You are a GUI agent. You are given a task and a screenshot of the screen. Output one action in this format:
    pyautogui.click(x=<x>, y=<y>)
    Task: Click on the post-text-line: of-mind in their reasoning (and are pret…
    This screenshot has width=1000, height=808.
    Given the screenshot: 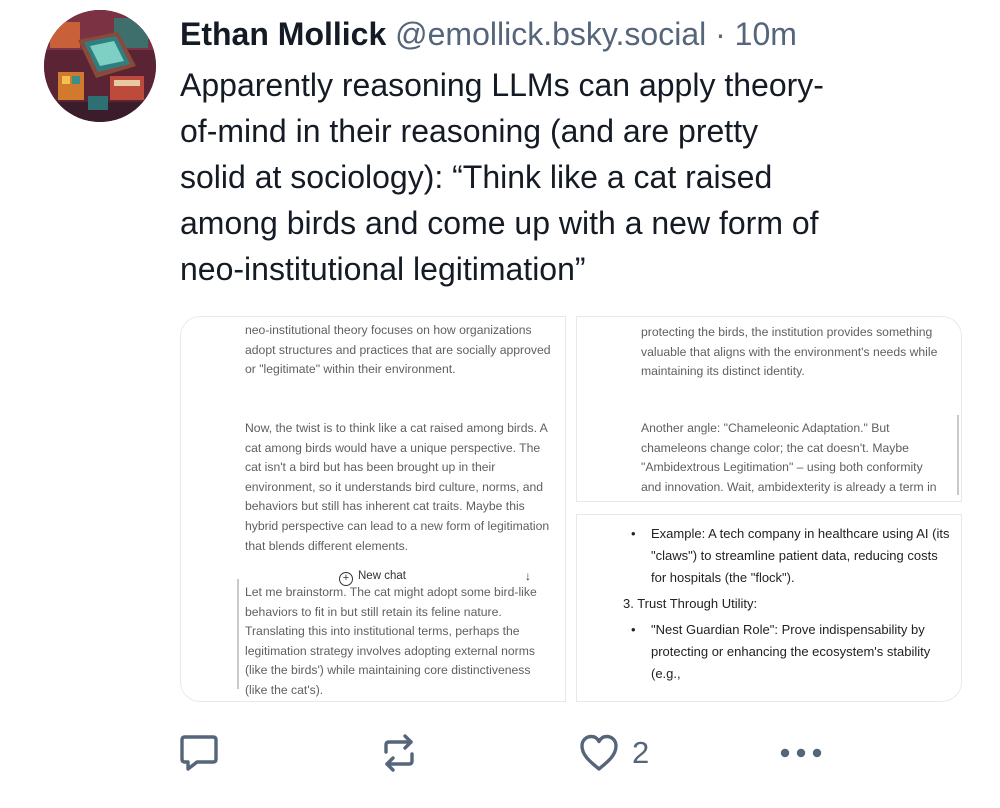 What is the action you would take?
    pyautogui.click(x=469, y=131)
    